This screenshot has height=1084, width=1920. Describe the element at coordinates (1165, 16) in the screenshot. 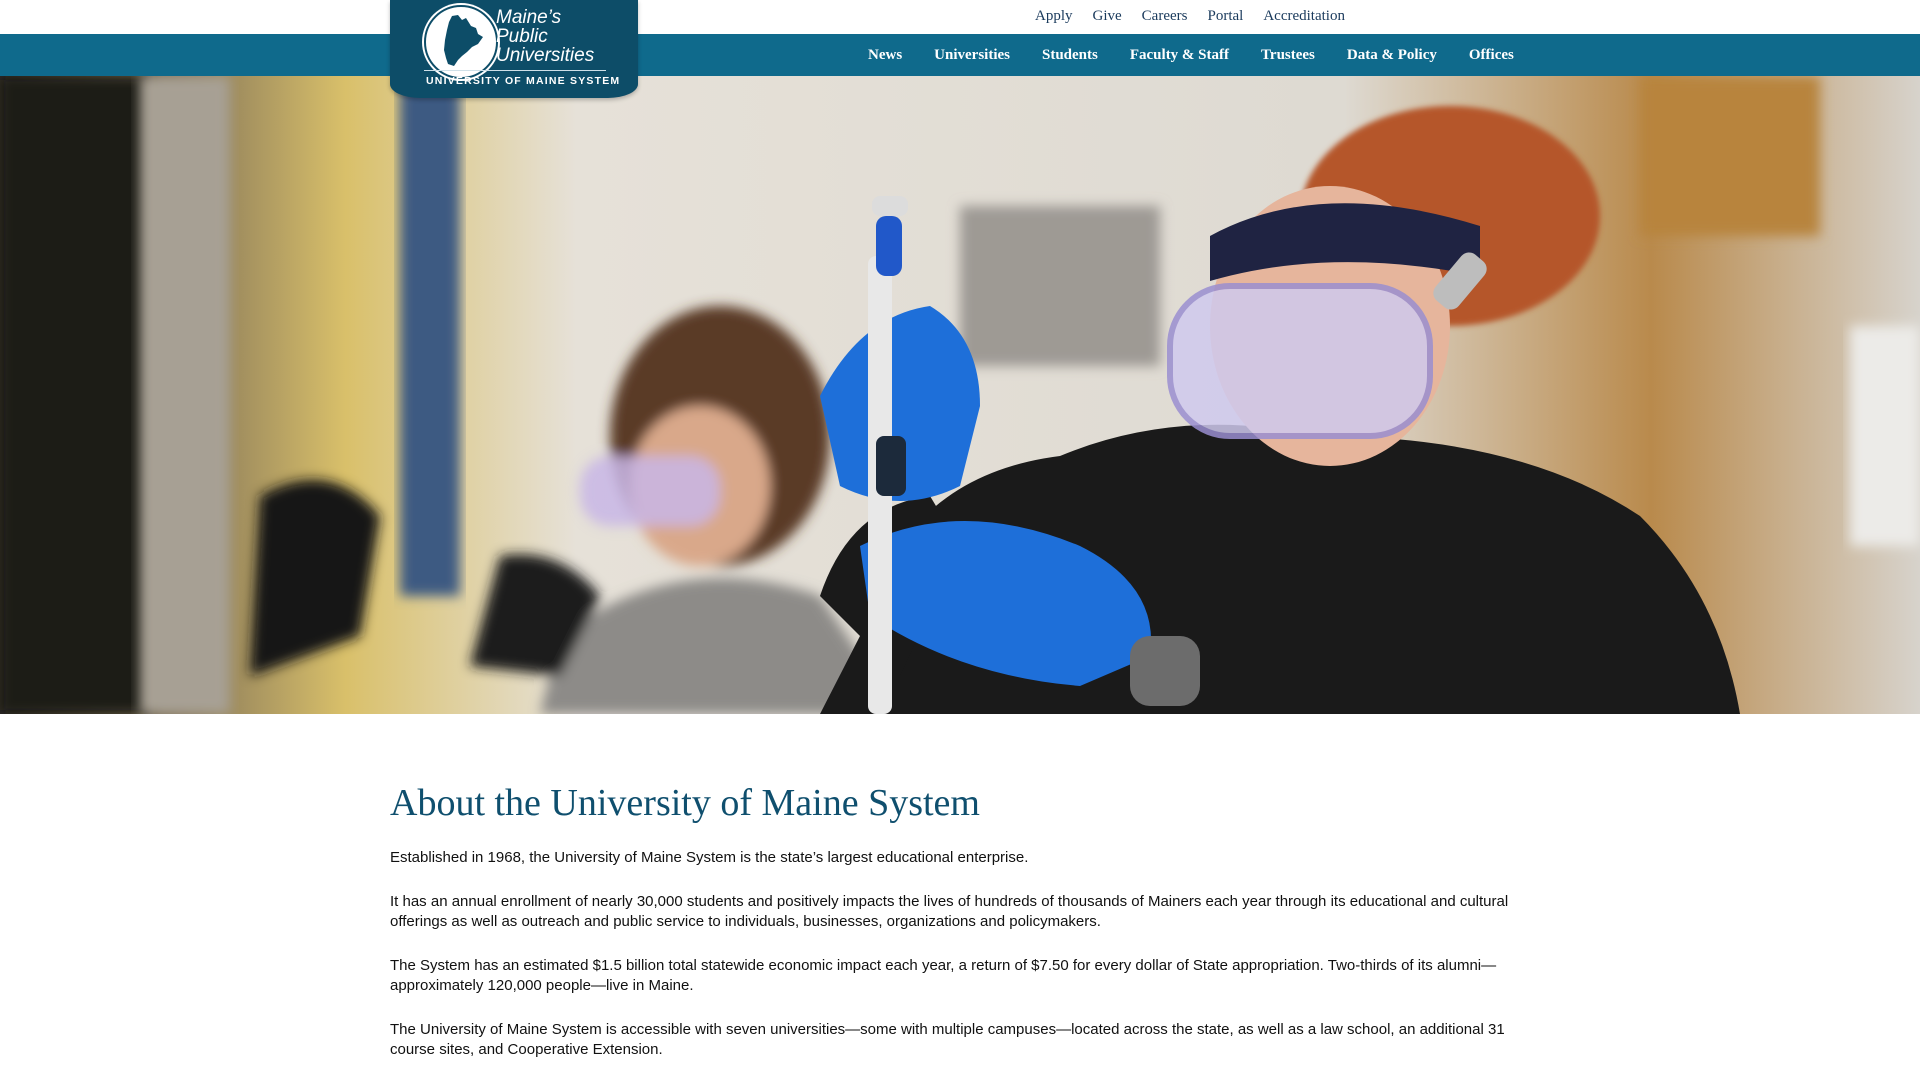

I see `utility-link-careers: Careers` at that location.